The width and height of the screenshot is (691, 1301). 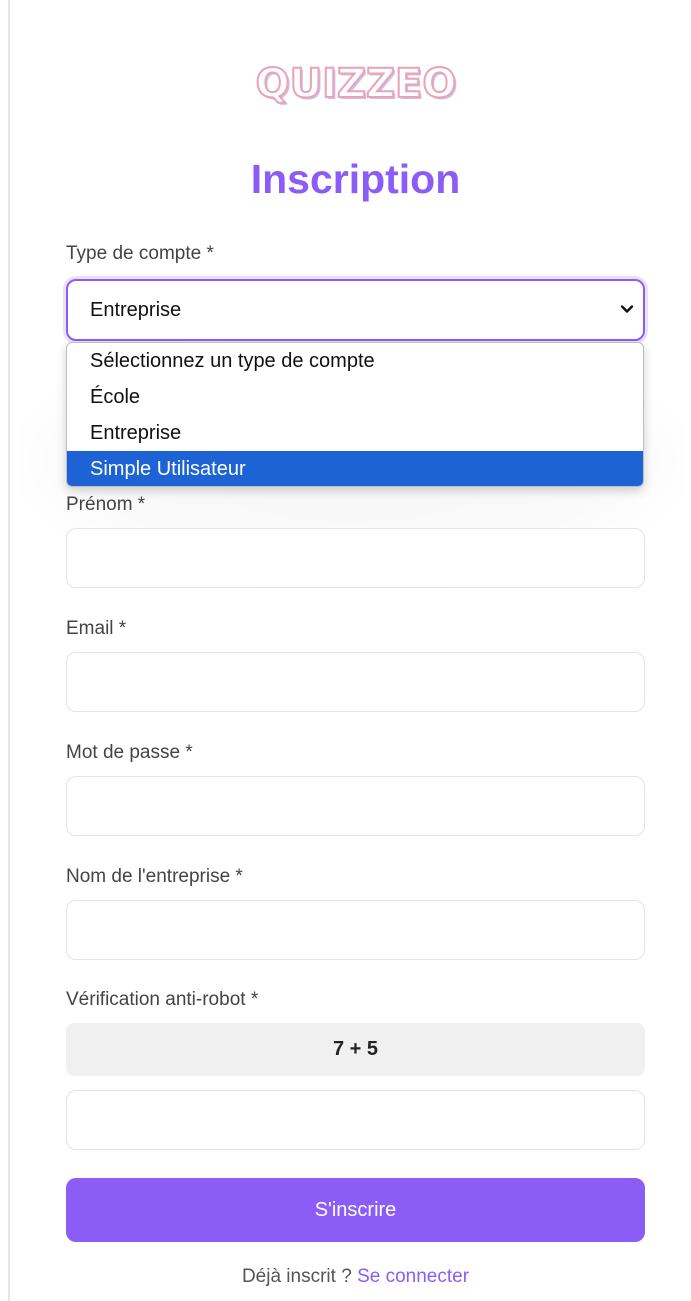 What do you see at coordinates (129, 752) in the screenshot?
I see `password-label: Mot de passe *` at bounding box center [129, 752].